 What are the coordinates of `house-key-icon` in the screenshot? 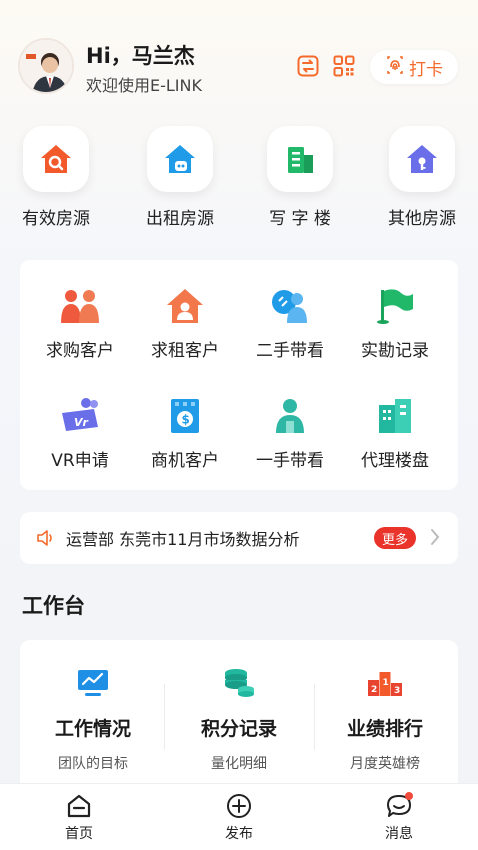 It's located at (422, 159).